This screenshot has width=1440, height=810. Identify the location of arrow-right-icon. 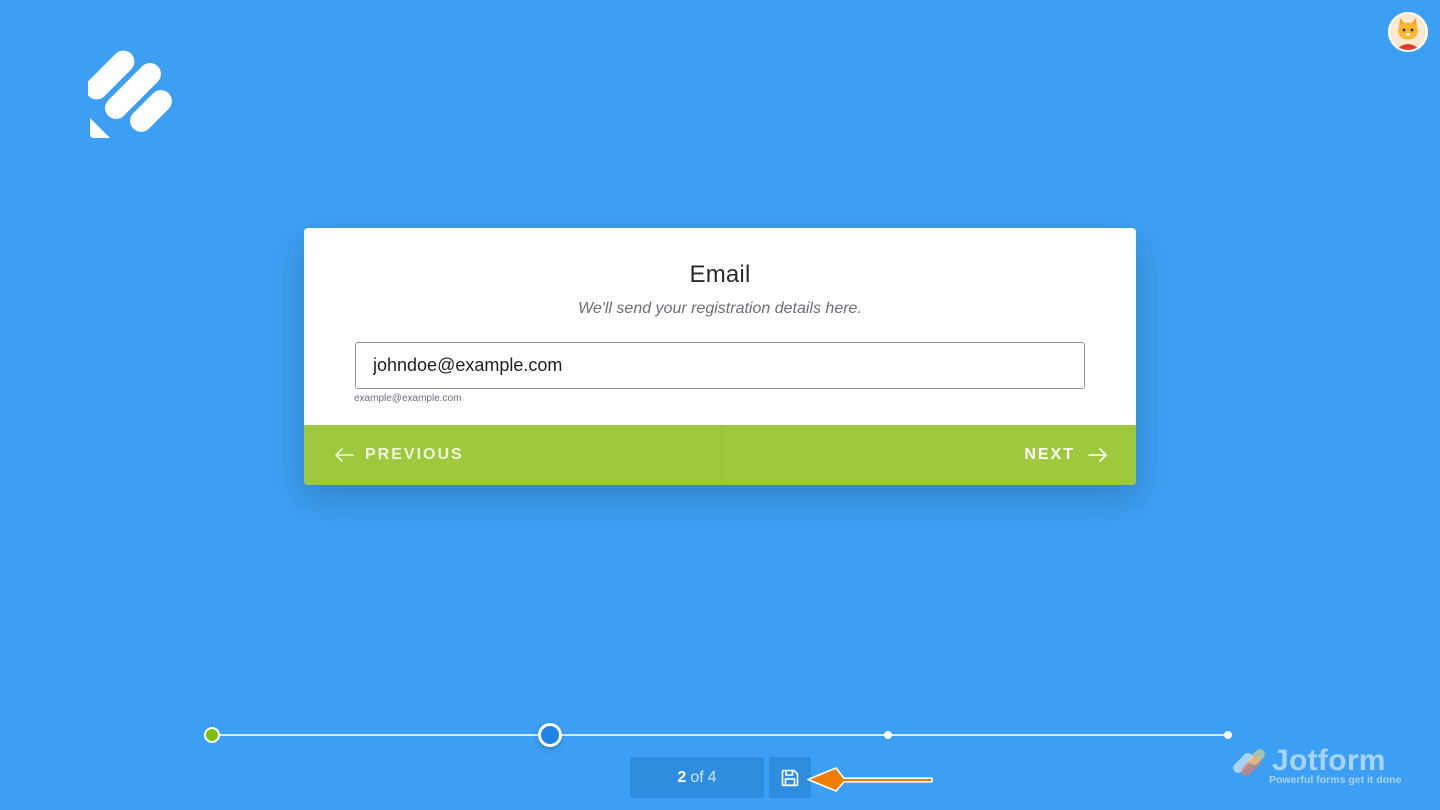
(1097, 455).